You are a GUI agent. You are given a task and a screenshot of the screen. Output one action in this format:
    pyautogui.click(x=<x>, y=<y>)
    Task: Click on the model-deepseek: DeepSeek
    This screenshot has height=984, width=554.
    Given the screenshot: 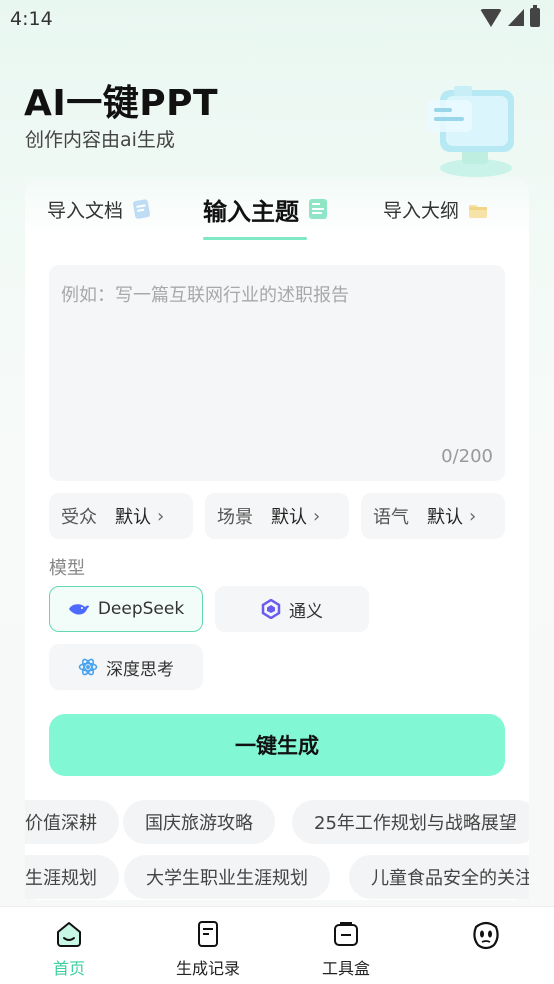 What is the action you would take?
    pyautogui.click(x=126, y=609)
    